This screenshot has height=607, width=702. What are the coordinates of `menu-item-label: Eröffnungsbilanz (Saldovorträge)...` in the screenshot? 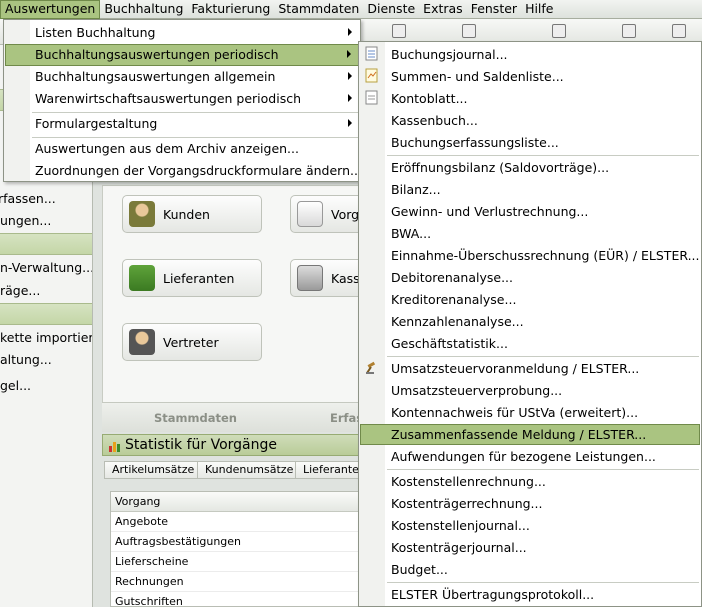 It's located at (500, 167).